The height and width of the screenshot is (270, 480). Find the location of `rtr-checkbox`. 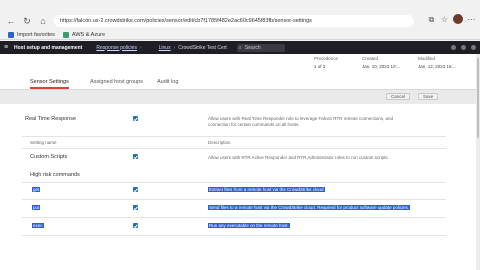

rtr-checkbox is located at coordinates (135, 118).